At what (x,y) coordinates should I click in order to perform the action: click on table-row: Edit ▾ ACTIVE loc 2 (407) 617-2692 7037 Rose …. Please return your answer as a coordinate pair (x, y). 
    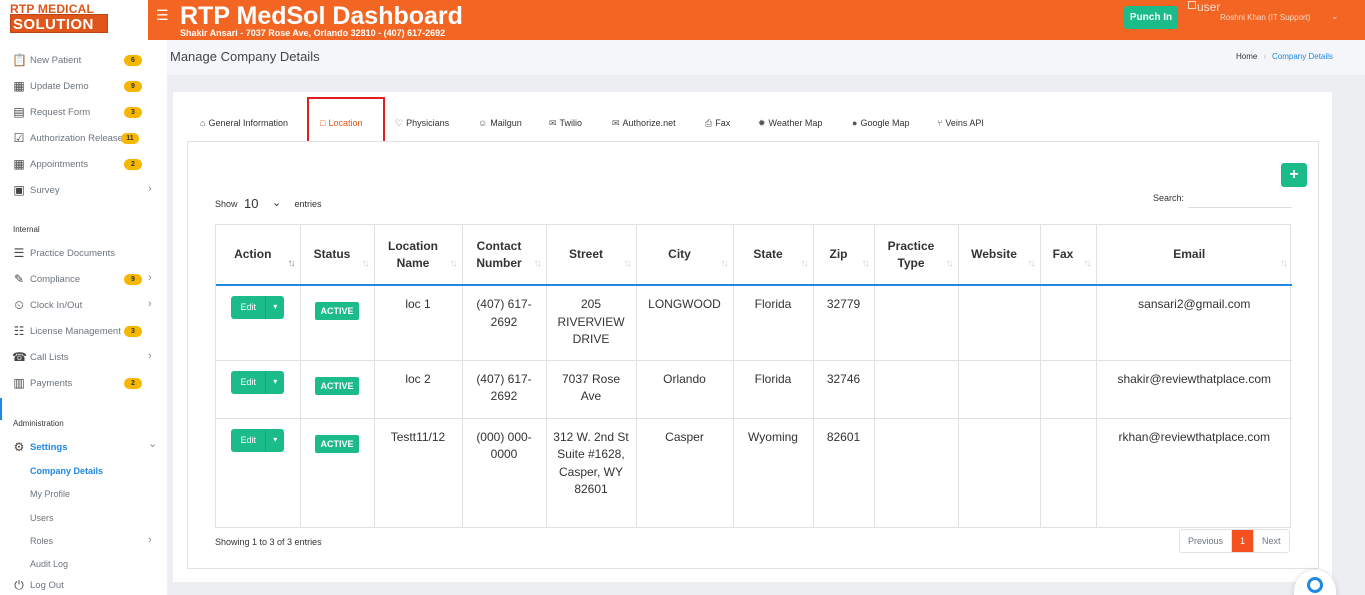
    Looking at the image, I should click on (754, 388).